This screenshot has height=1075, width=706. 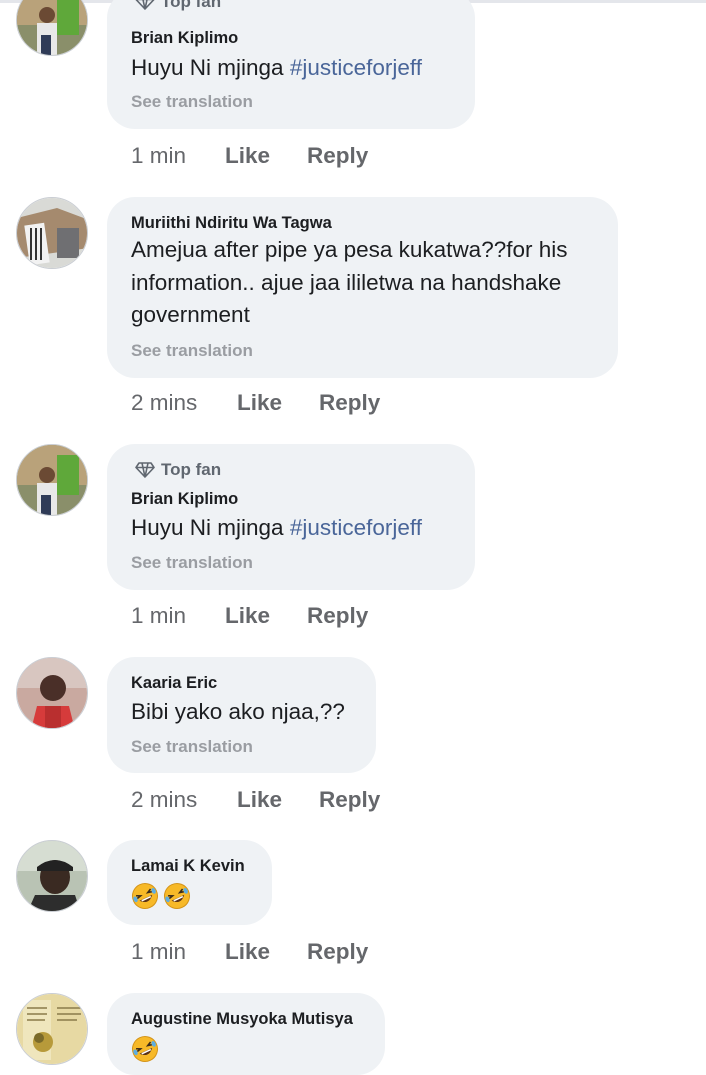 I want to click on comment-author: Muriithi Ndiritu Wa Tagwa, so click(x=231, y=223).